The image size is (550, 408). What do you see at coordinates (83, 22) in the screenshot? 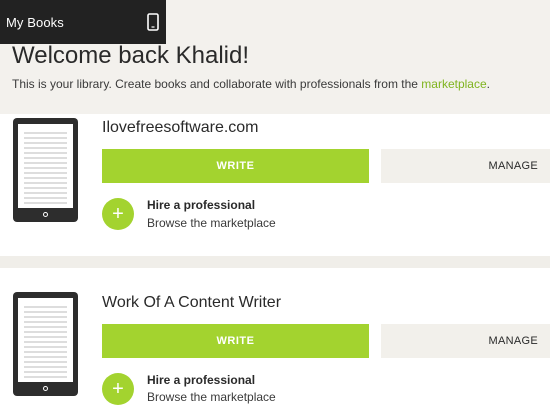
I see `top-bar: My Books` at bounding box center [83, 22].